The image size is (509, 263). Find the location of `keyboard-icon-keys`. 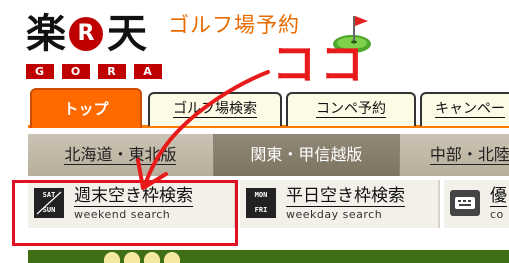

keyboard-icon-keys is located at coordinates (465, 203).